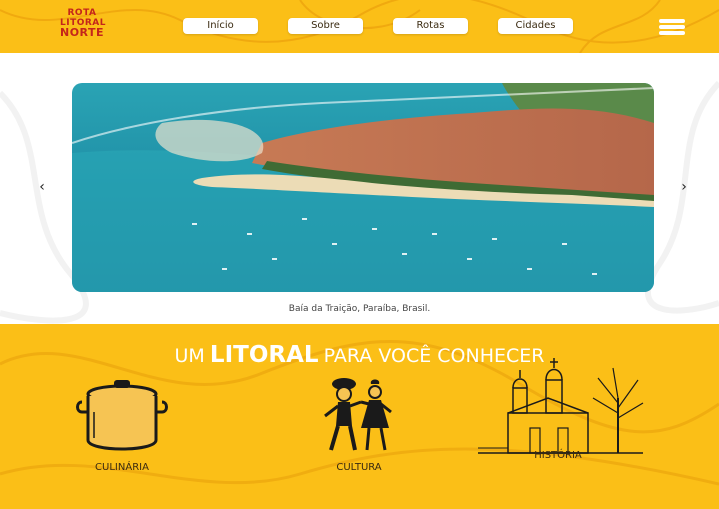  I want to click on nav-cidades: Cidades, so click(535, 26).